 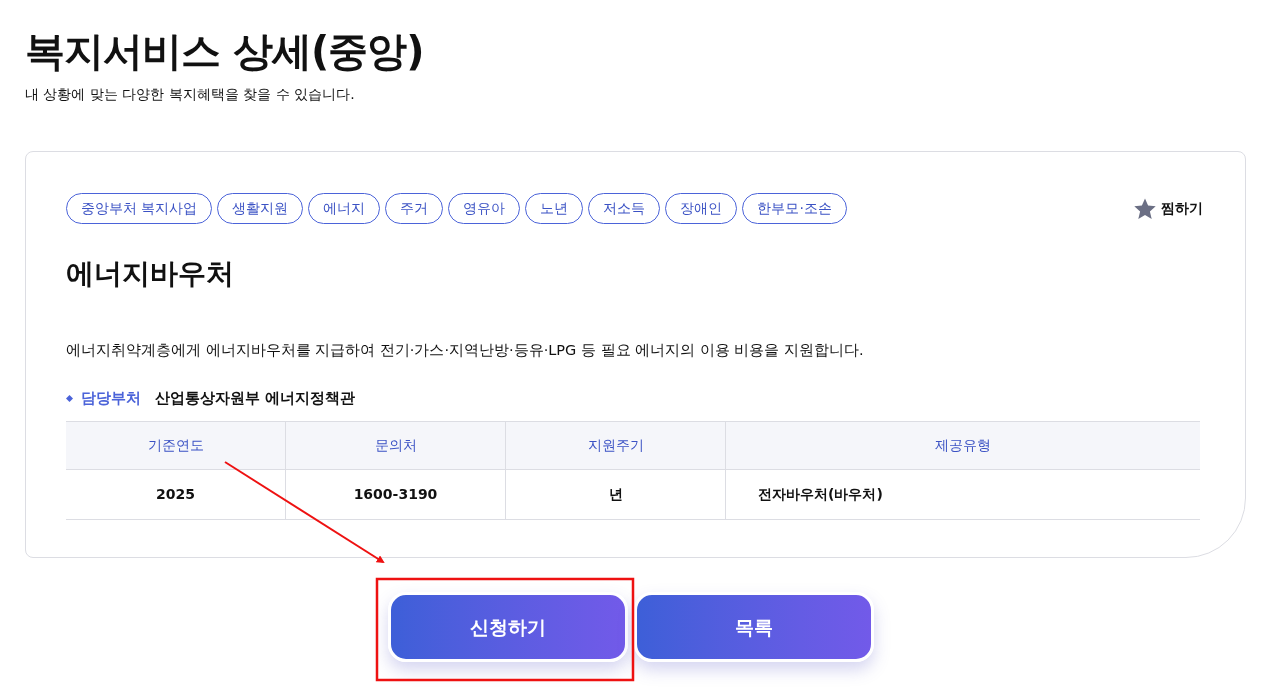 I want to click on list-button: 목록, so click(x=754, y=627).